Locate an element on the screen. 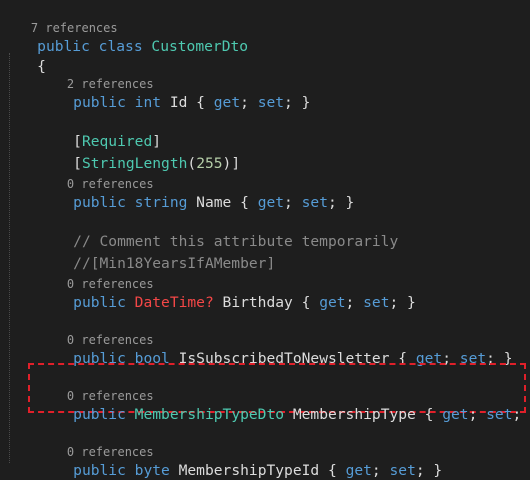  type-int: int is located at coordinates (148, 102).